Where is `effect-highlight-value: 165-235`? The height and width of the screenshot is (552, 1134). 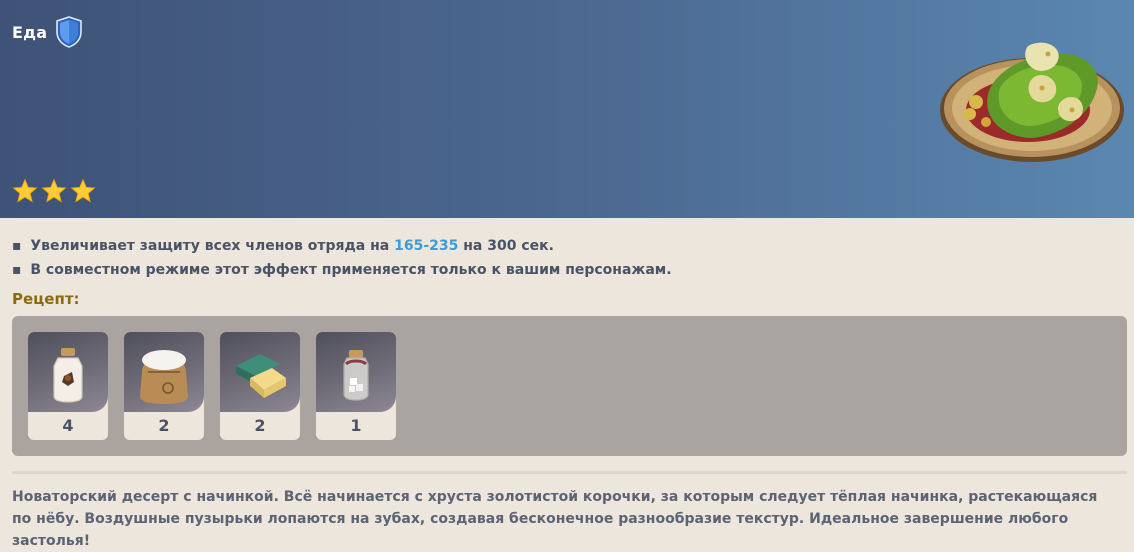
effect-highlight-value: 165-235 is located at coordinates (426, 246).